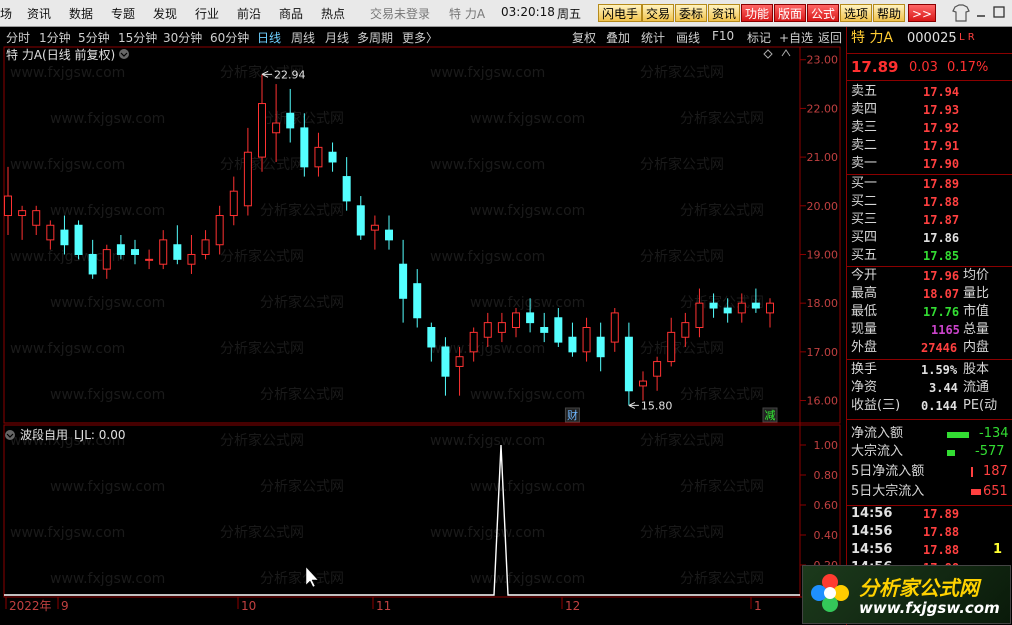 The image size is (1012, 625). Describe the element at coordinates (303, 37) in the screenshot. I see `period-weekly: 周线` at that location.